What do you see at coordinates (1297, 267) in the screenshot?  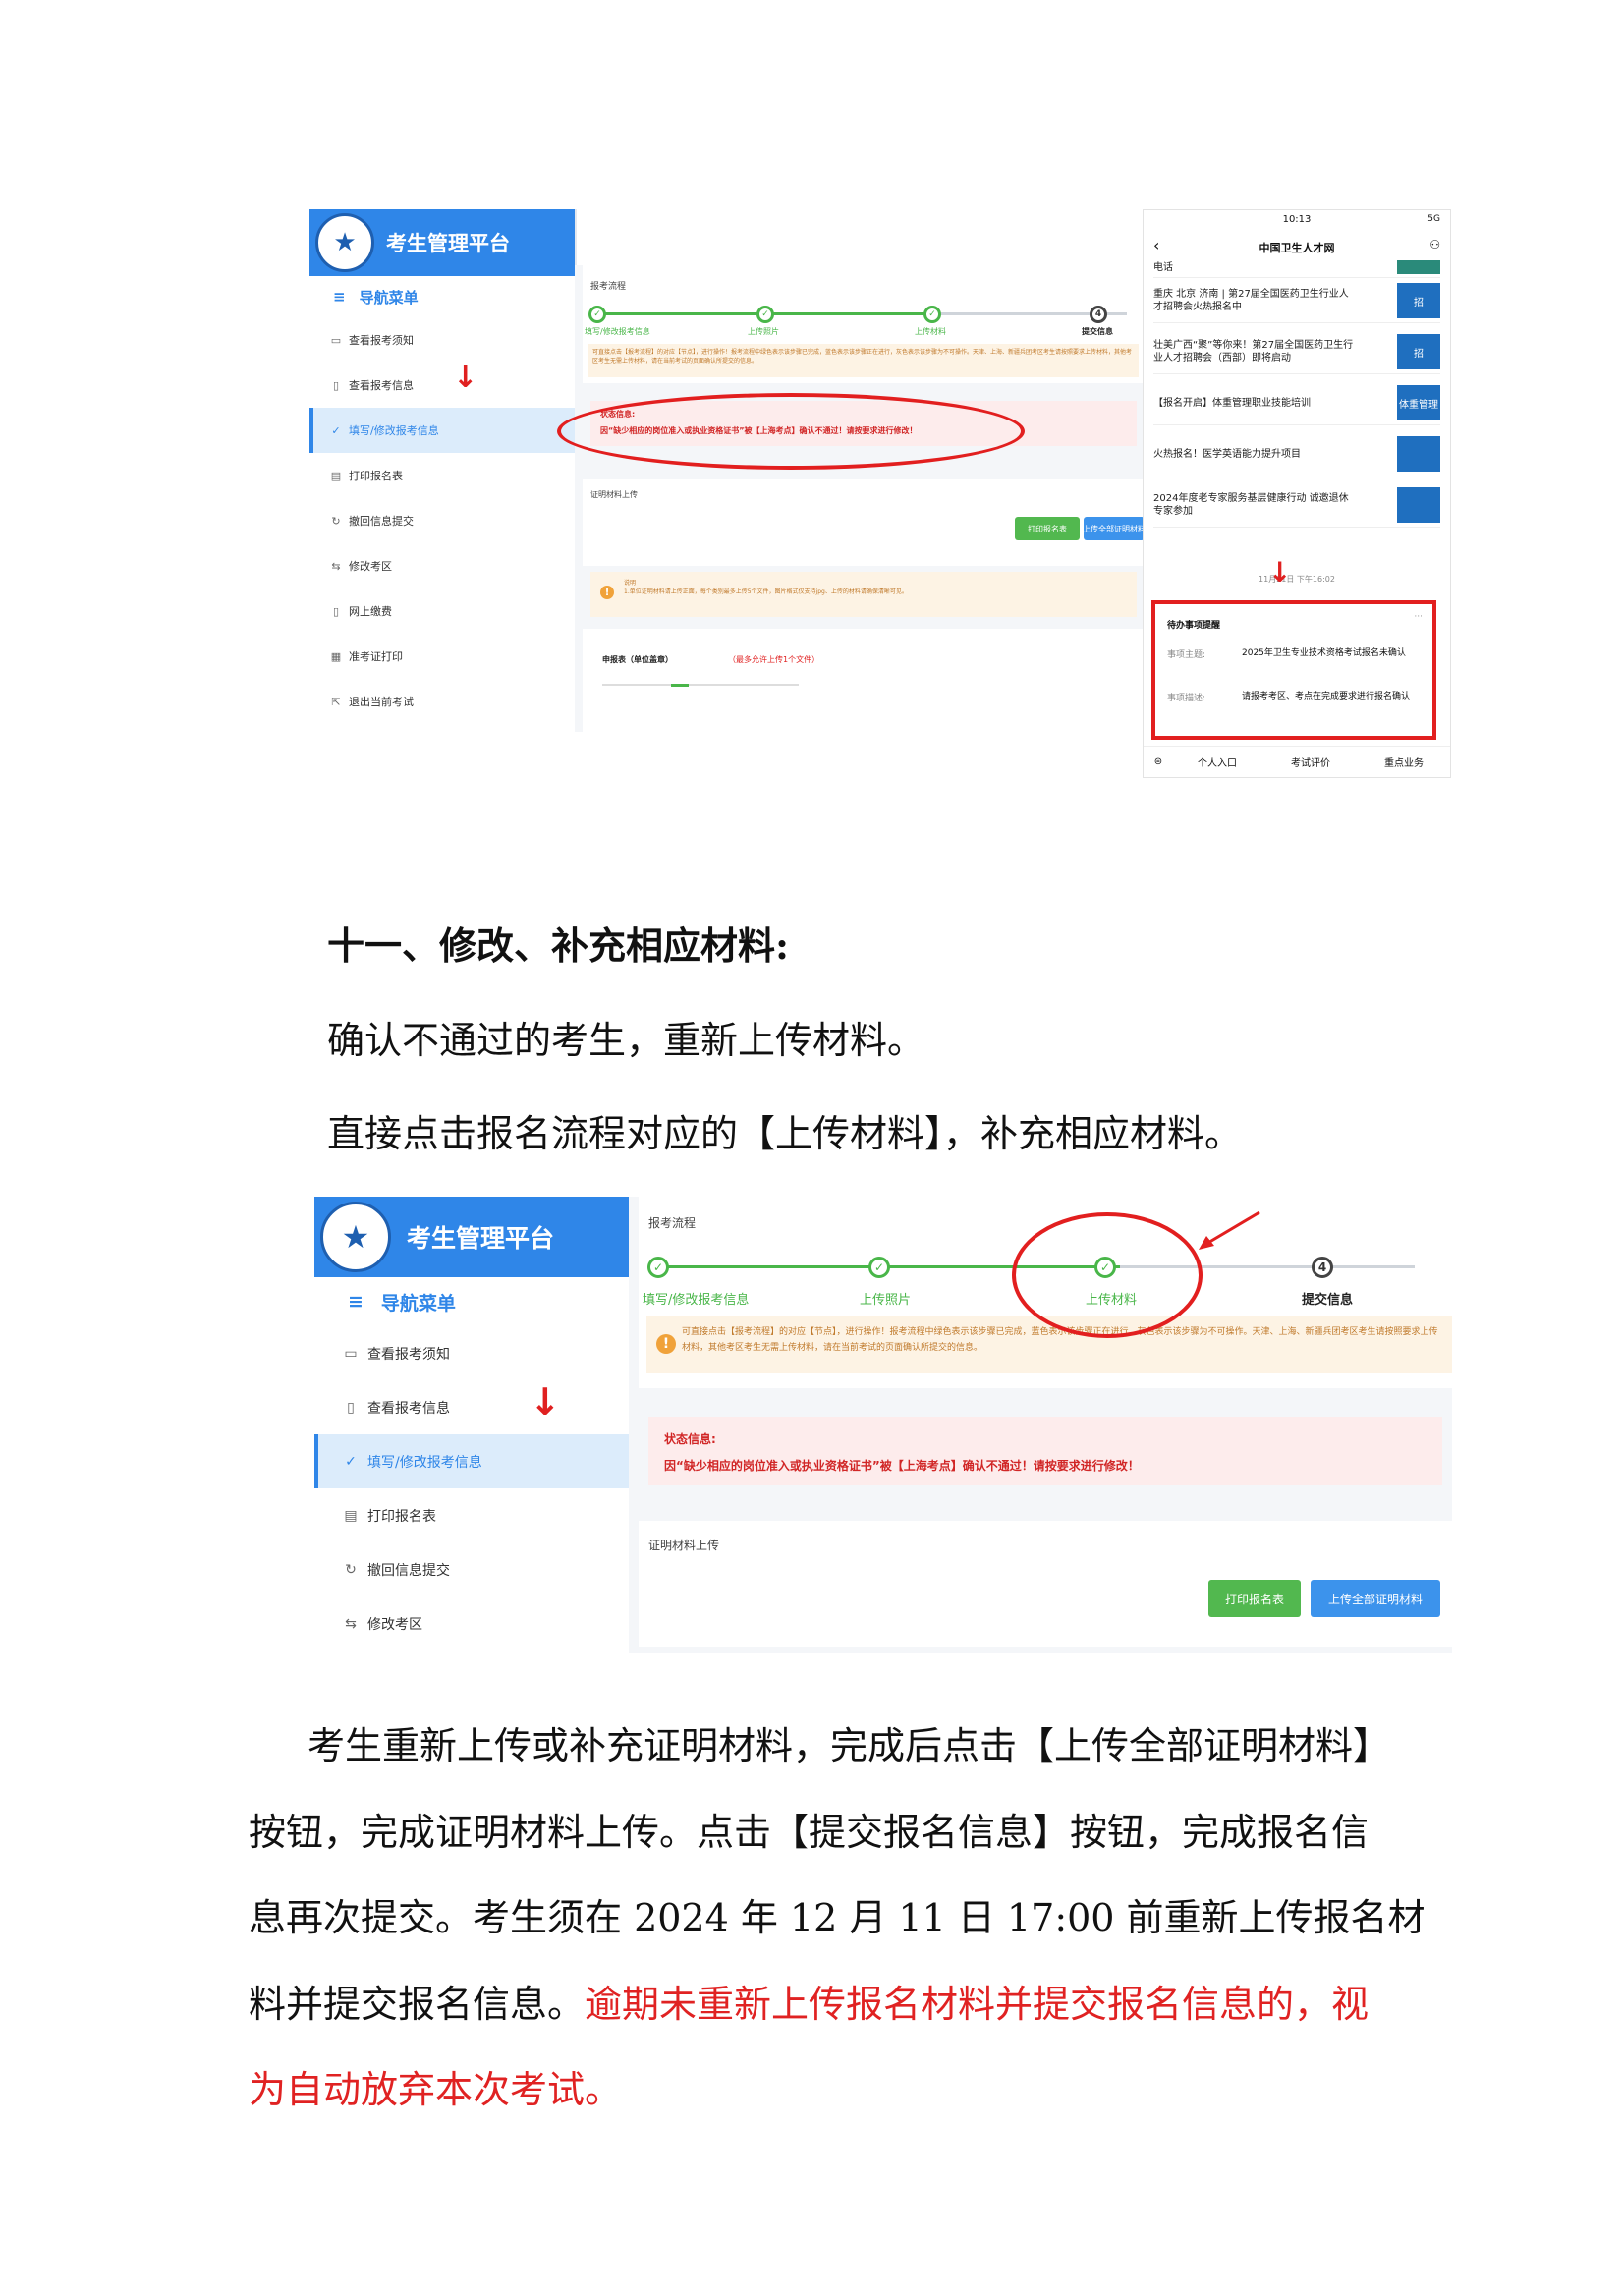 I see `news-item: 电话` at bounding box center [1297, 267].